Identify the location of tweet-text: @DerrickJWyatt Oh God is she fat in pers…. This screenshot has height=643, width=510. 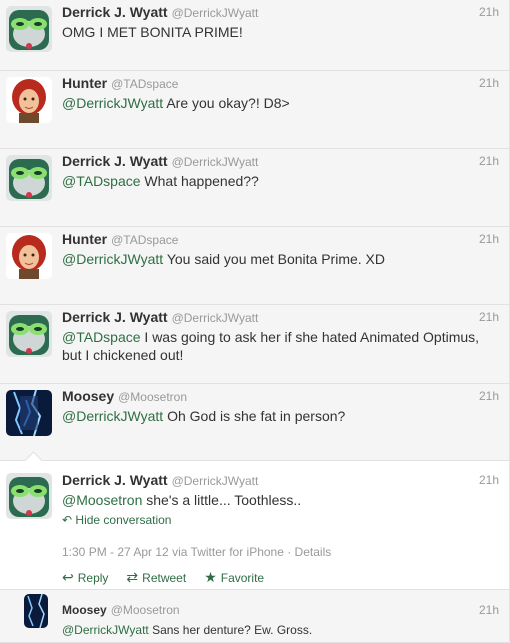
(280, 416).